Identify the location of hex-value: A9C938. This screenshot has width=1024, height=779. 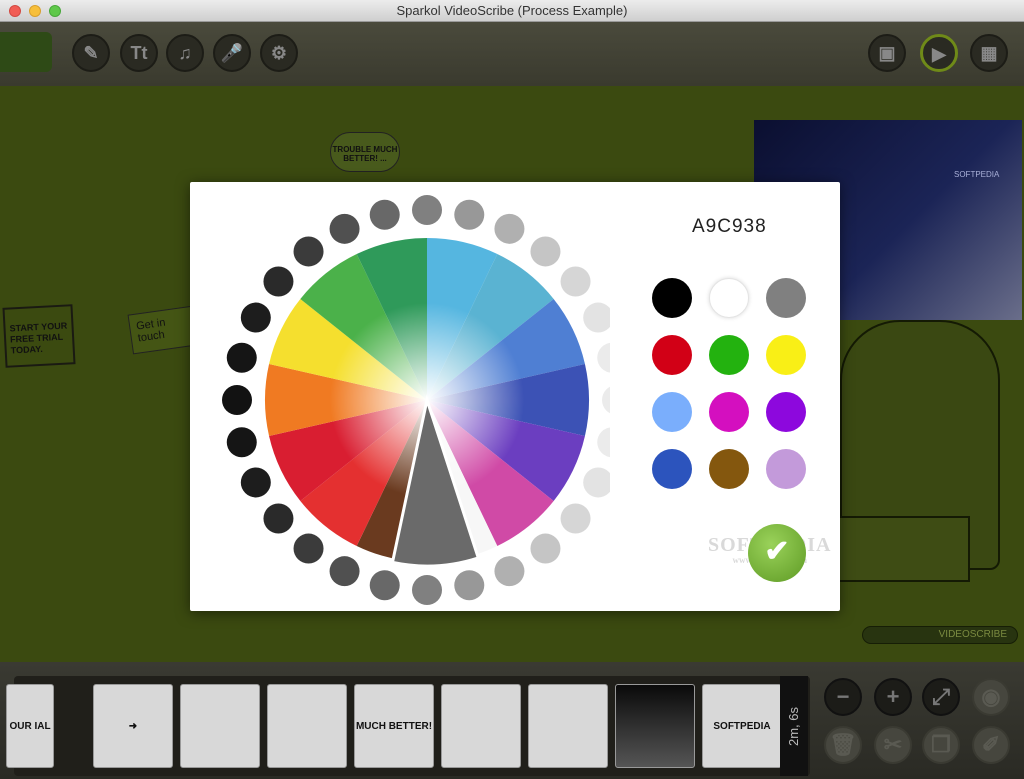
(729, 226).